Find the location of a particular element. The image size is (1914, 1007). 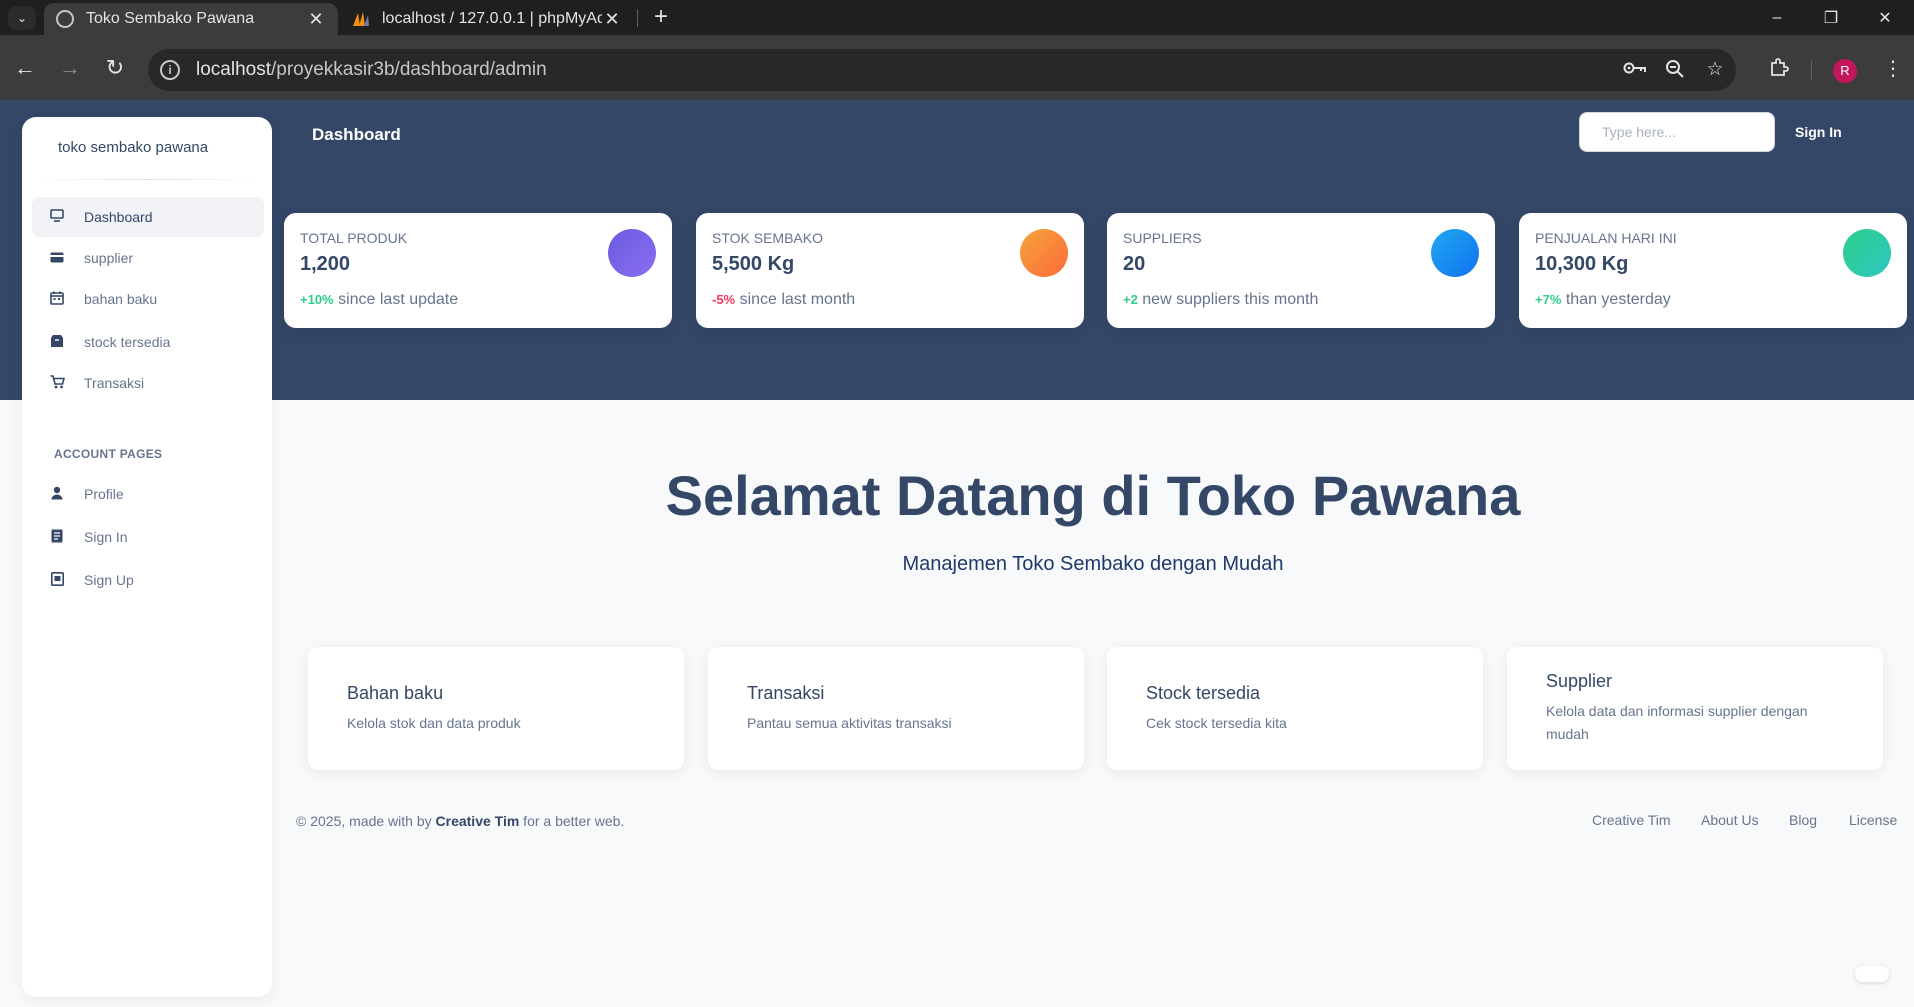

stat-change: +2 is located at coordinates (1130, 299).